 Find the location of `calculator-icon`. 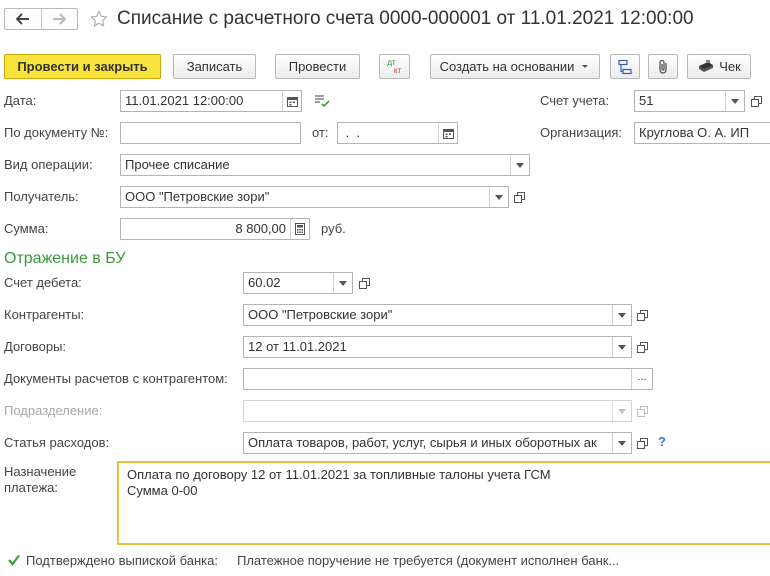

calculator-icon is located at coordinates (300, 229).